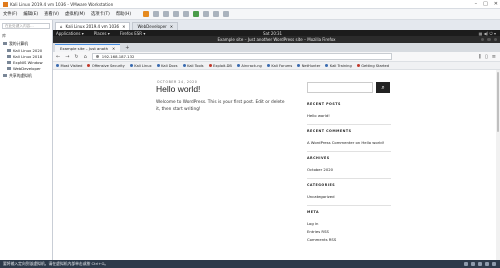 This screenshot has width=500, height=268. What do you see at coordinates (279, 66) in the screenshot?
I see `bookmark-item: Kali Forums` at bounding box center [279, 66].